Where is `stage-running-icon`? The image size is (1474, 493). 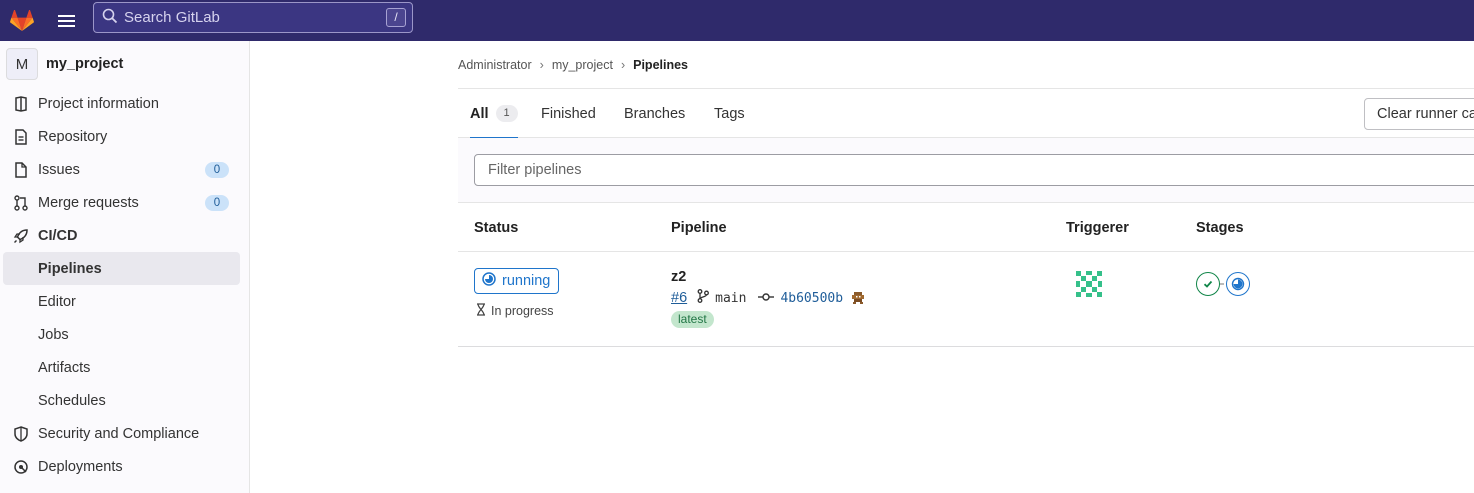 stage-running-icon is located at coordinates (1238, 284).